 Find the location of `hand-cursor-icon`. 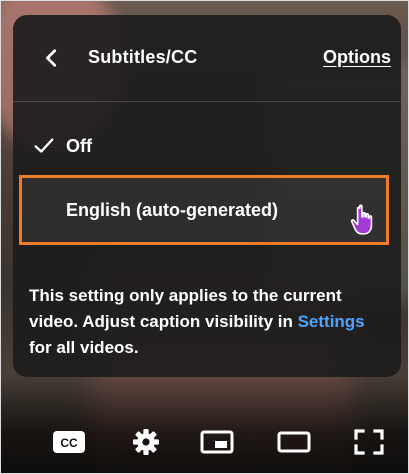

hand-cursor-icon is located at coordinates (361, 219).